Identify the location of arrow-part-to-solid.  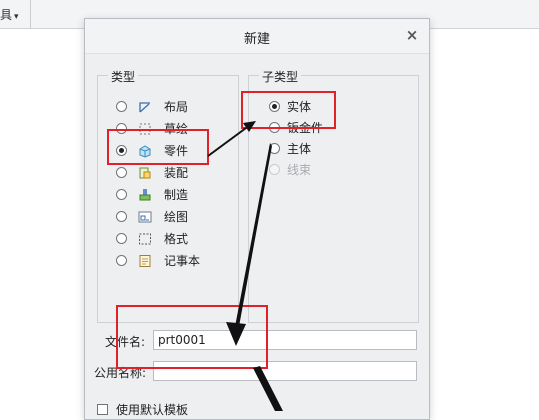
(227, 142).